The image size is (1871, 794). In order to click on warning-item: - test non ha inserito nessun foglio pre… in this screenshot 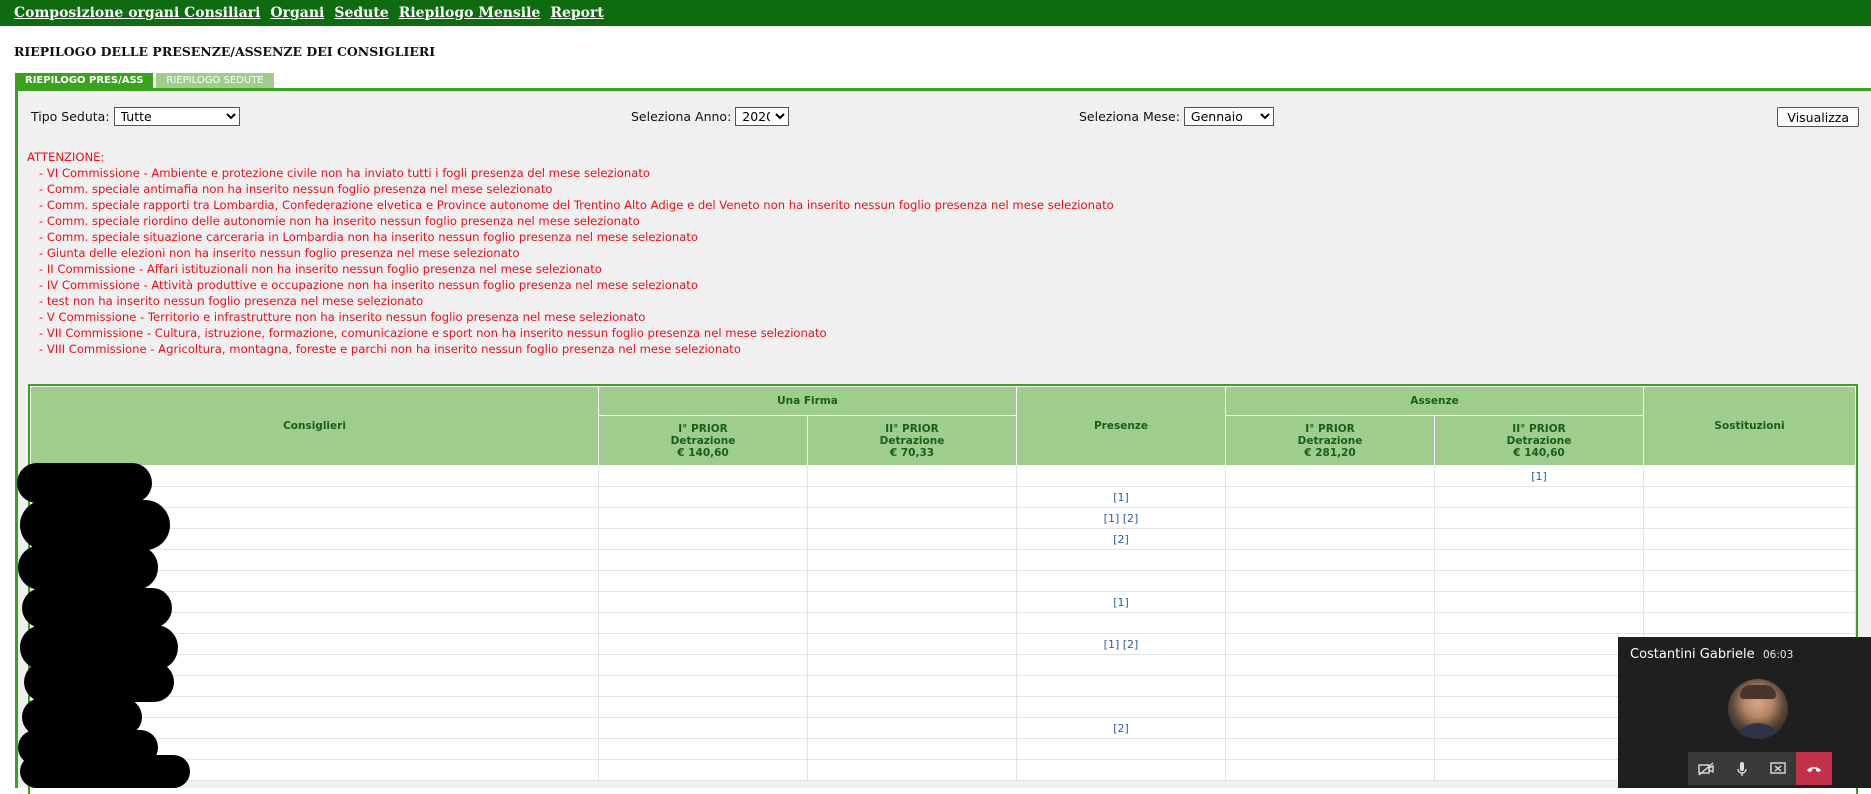, I will do `click(231, 301)`.